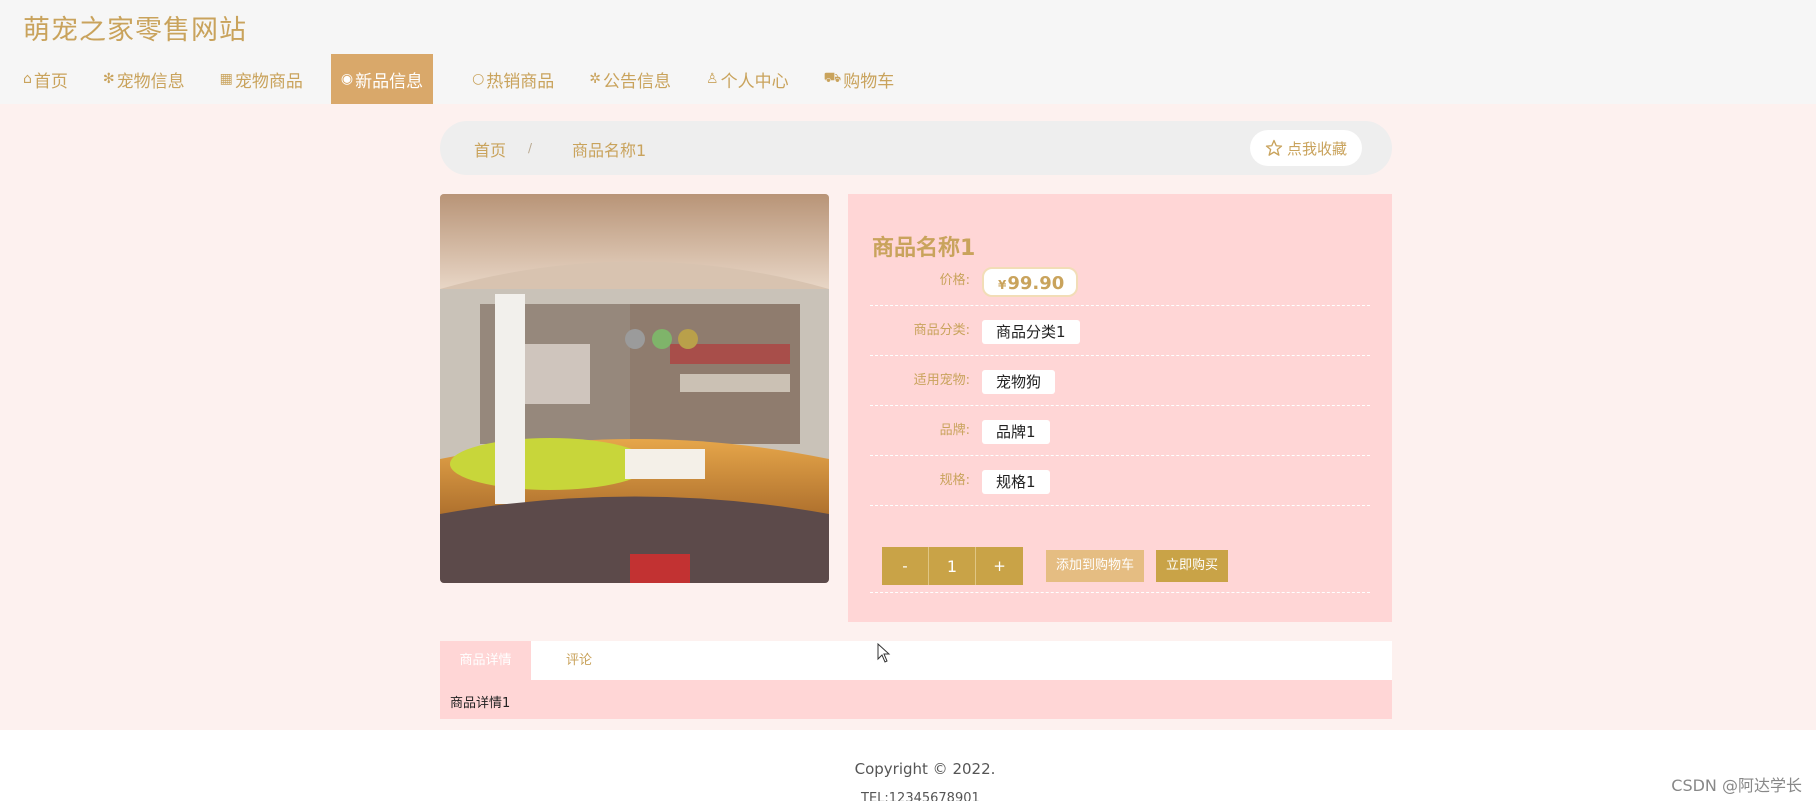 The image size is (1816, 801). I want to click on watermark: CSDN @阿达学长, so click(1736, 785).